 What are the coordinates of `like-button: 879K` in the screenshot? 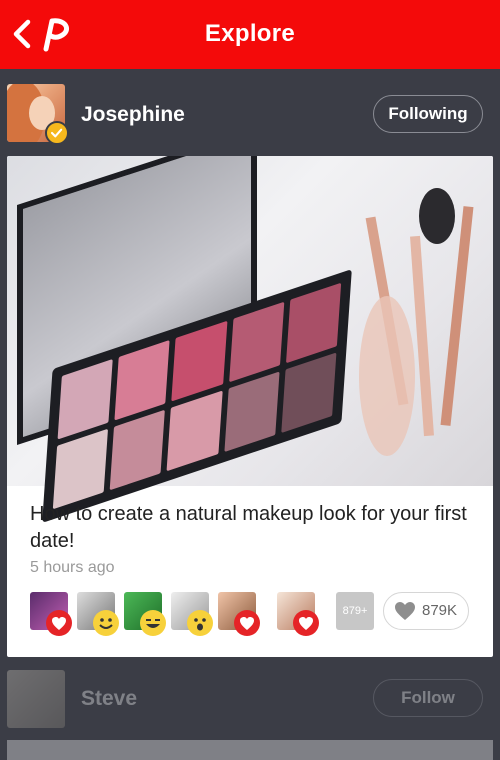 It's located at (426, 611).